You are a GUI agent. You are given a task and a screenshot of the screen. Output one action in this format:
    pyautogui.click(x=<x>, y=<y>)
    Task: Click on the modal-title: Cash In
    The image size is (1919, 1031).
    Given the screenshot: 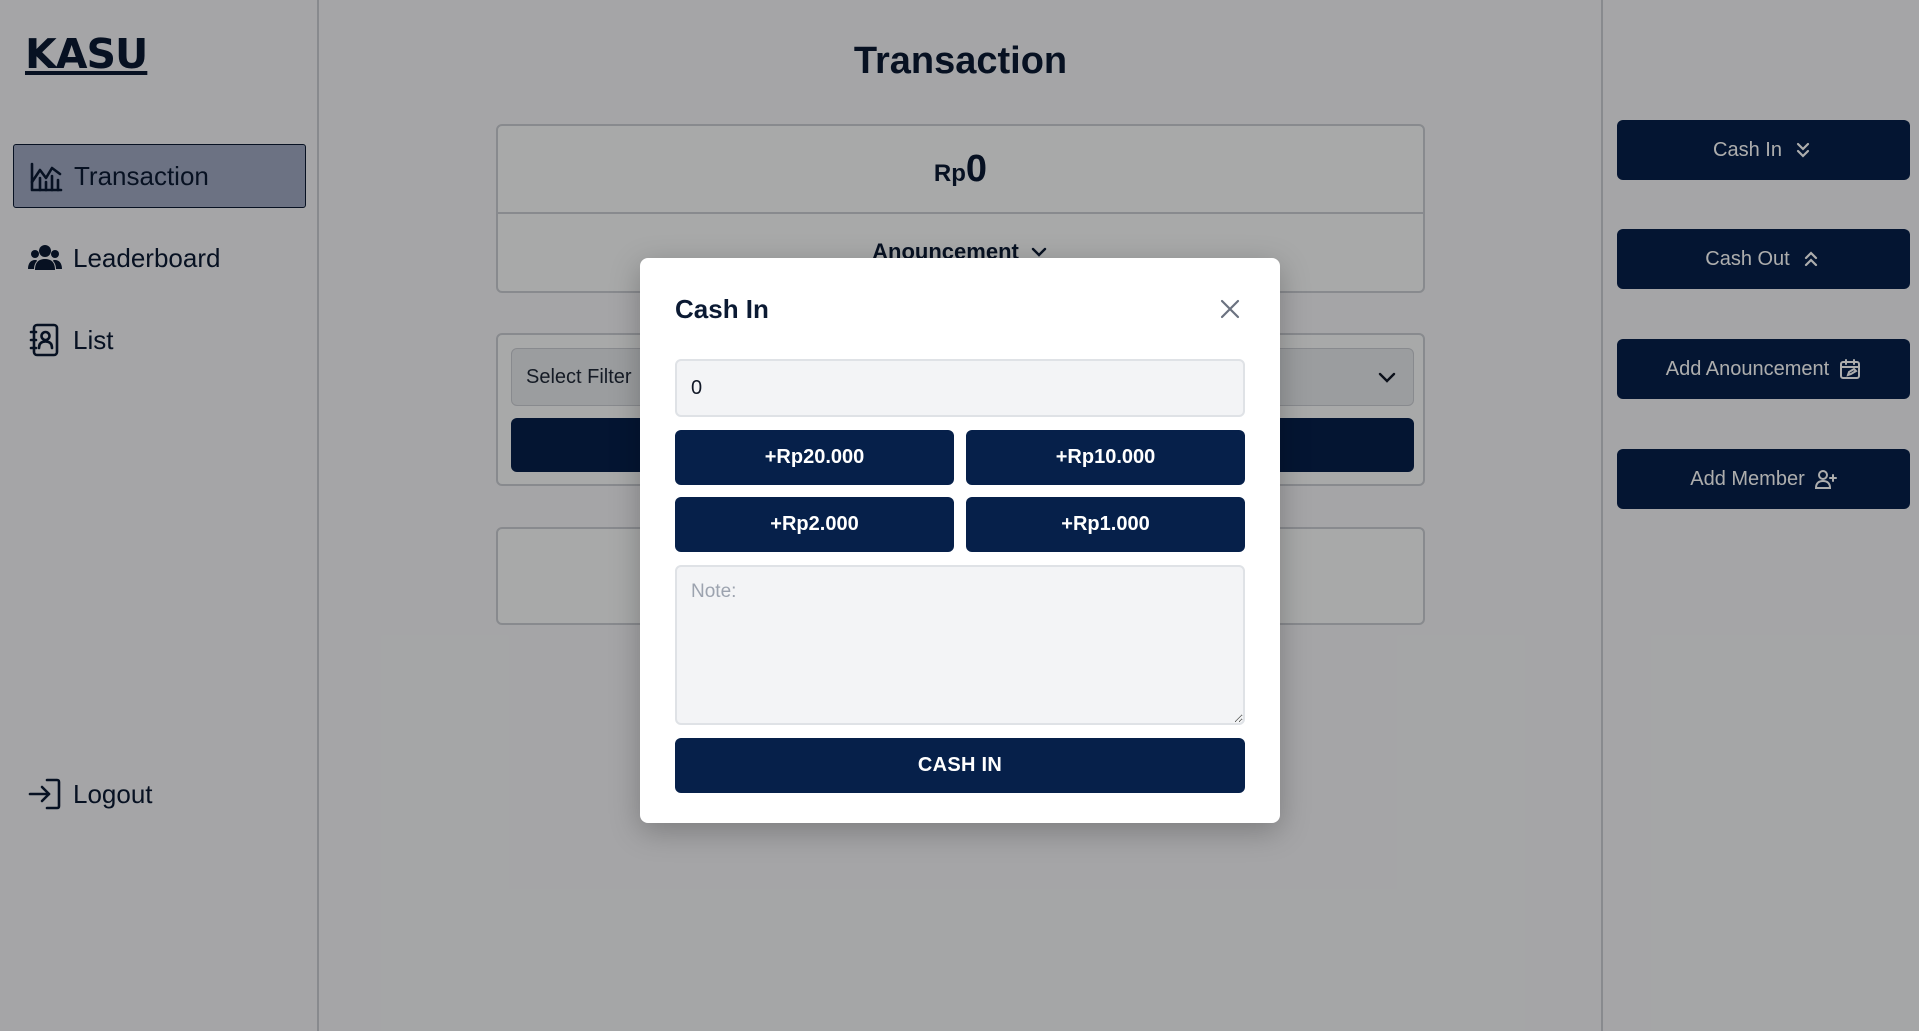 What is the action you would take?
    pyautogui.click(x=722, y=309)
    